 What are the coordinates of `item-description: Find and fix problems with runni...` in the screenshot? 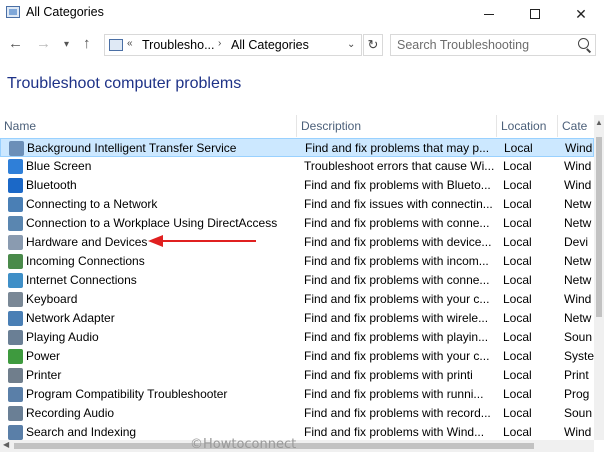 It's located at (394, 394).